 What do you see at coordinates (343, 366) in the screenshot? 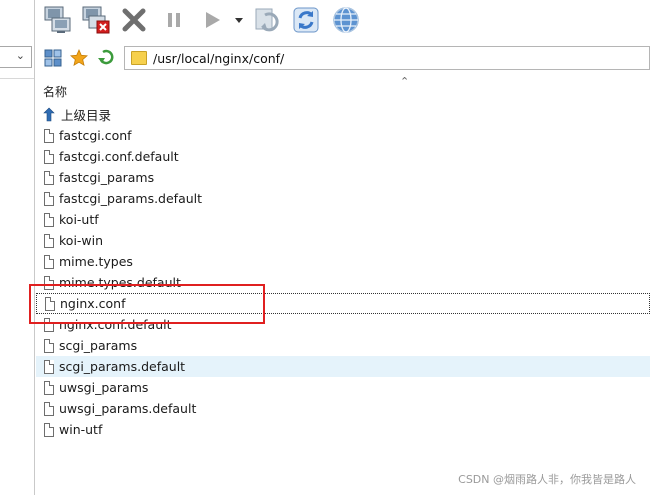
I see `file-row: scgi_params.default` at bounding box center [343, 366].